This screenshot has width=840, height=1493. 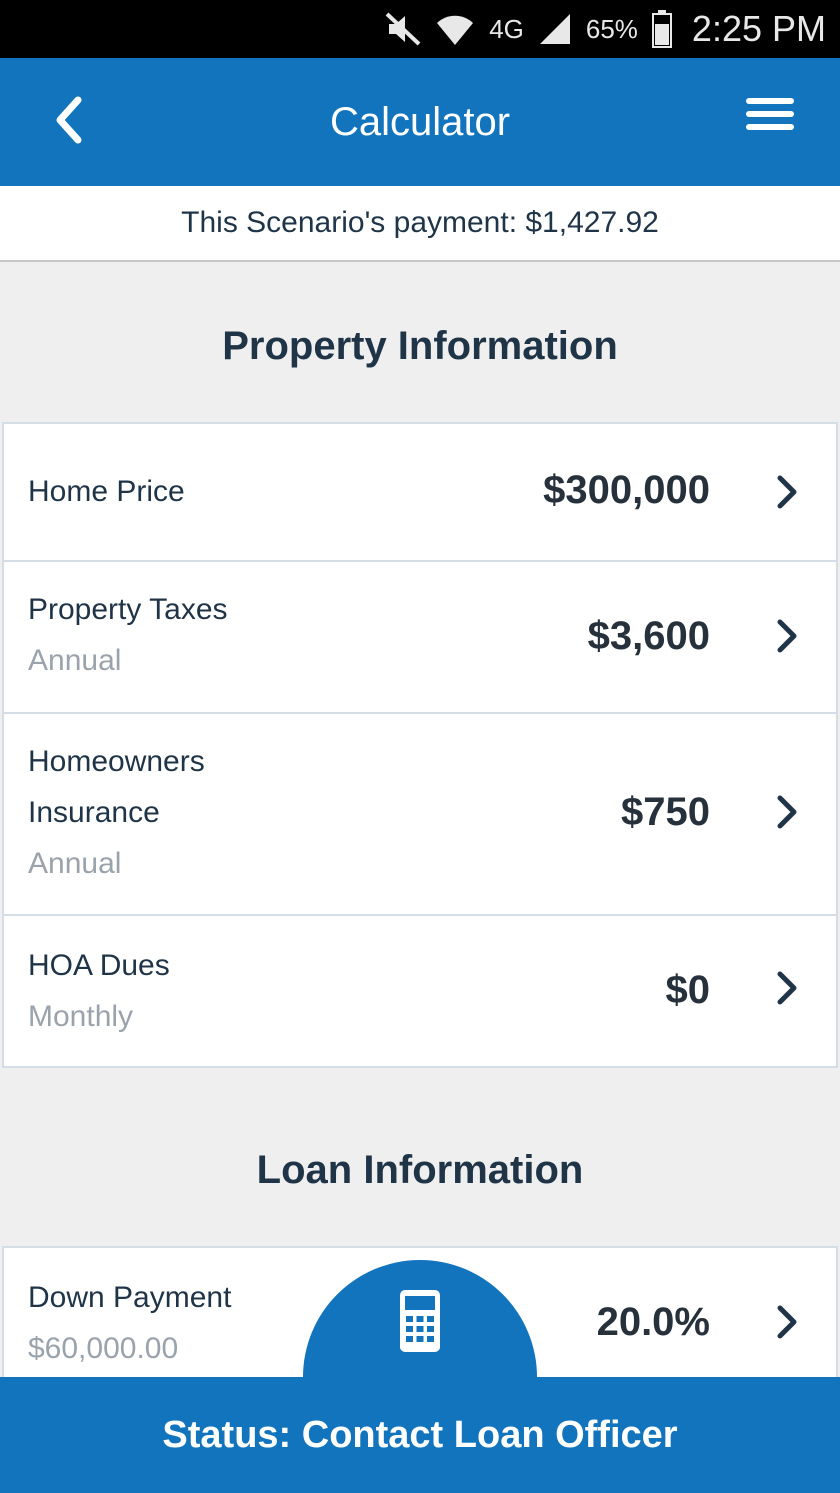 I want to click on hamburger-menu-icon, so click(x=770, y=114).